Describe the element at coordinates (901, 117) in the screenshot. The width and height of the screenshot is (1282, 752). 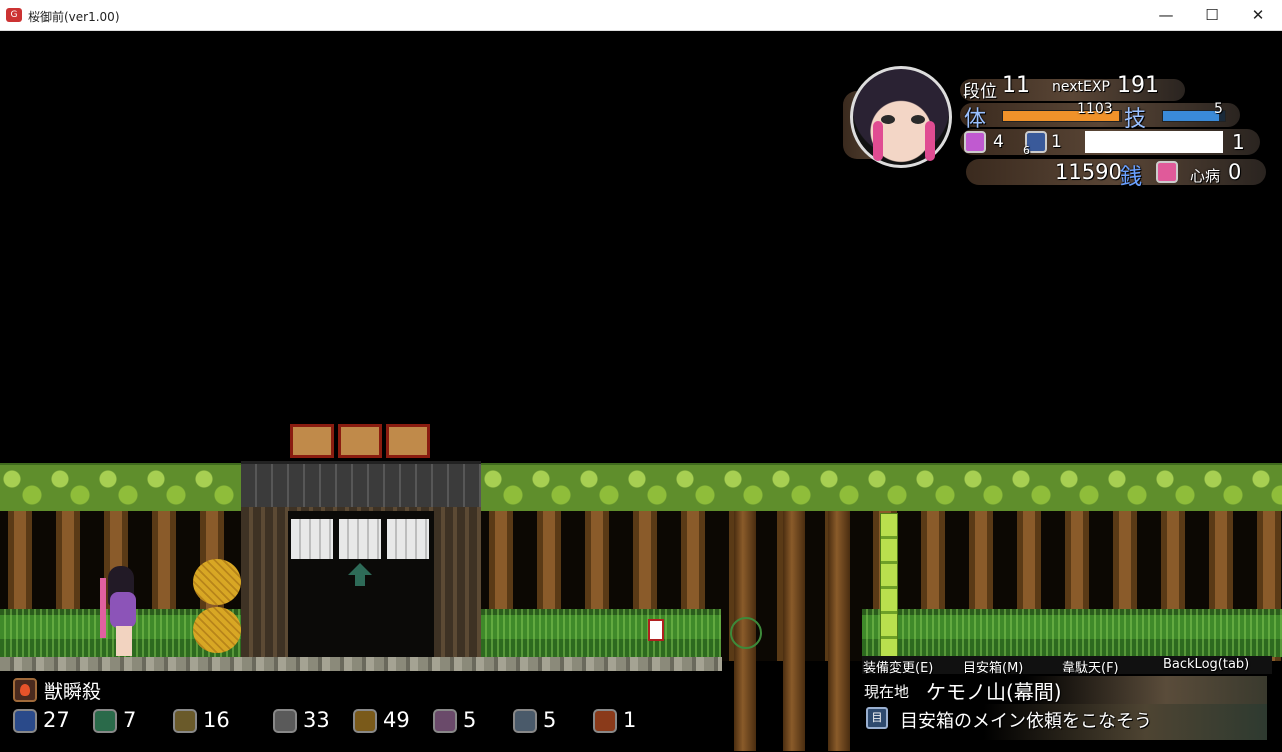
I see `character-portrait` at that location.